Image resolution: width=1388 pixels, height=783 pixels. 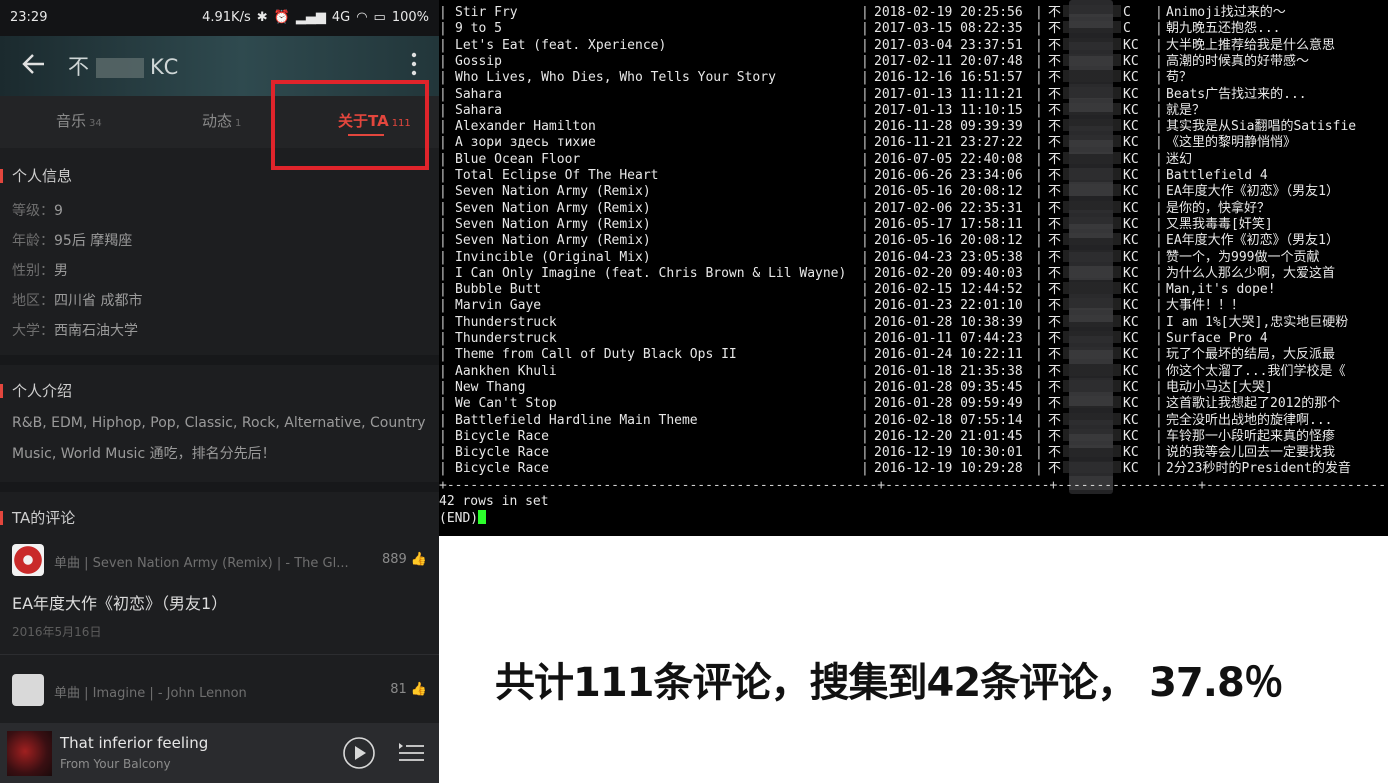 What do you see at coordinates (948, 61) in the screenshot?
I see `comment-time-cell: 2017-02-11 20:07:48` at bounding box center [948, 61].